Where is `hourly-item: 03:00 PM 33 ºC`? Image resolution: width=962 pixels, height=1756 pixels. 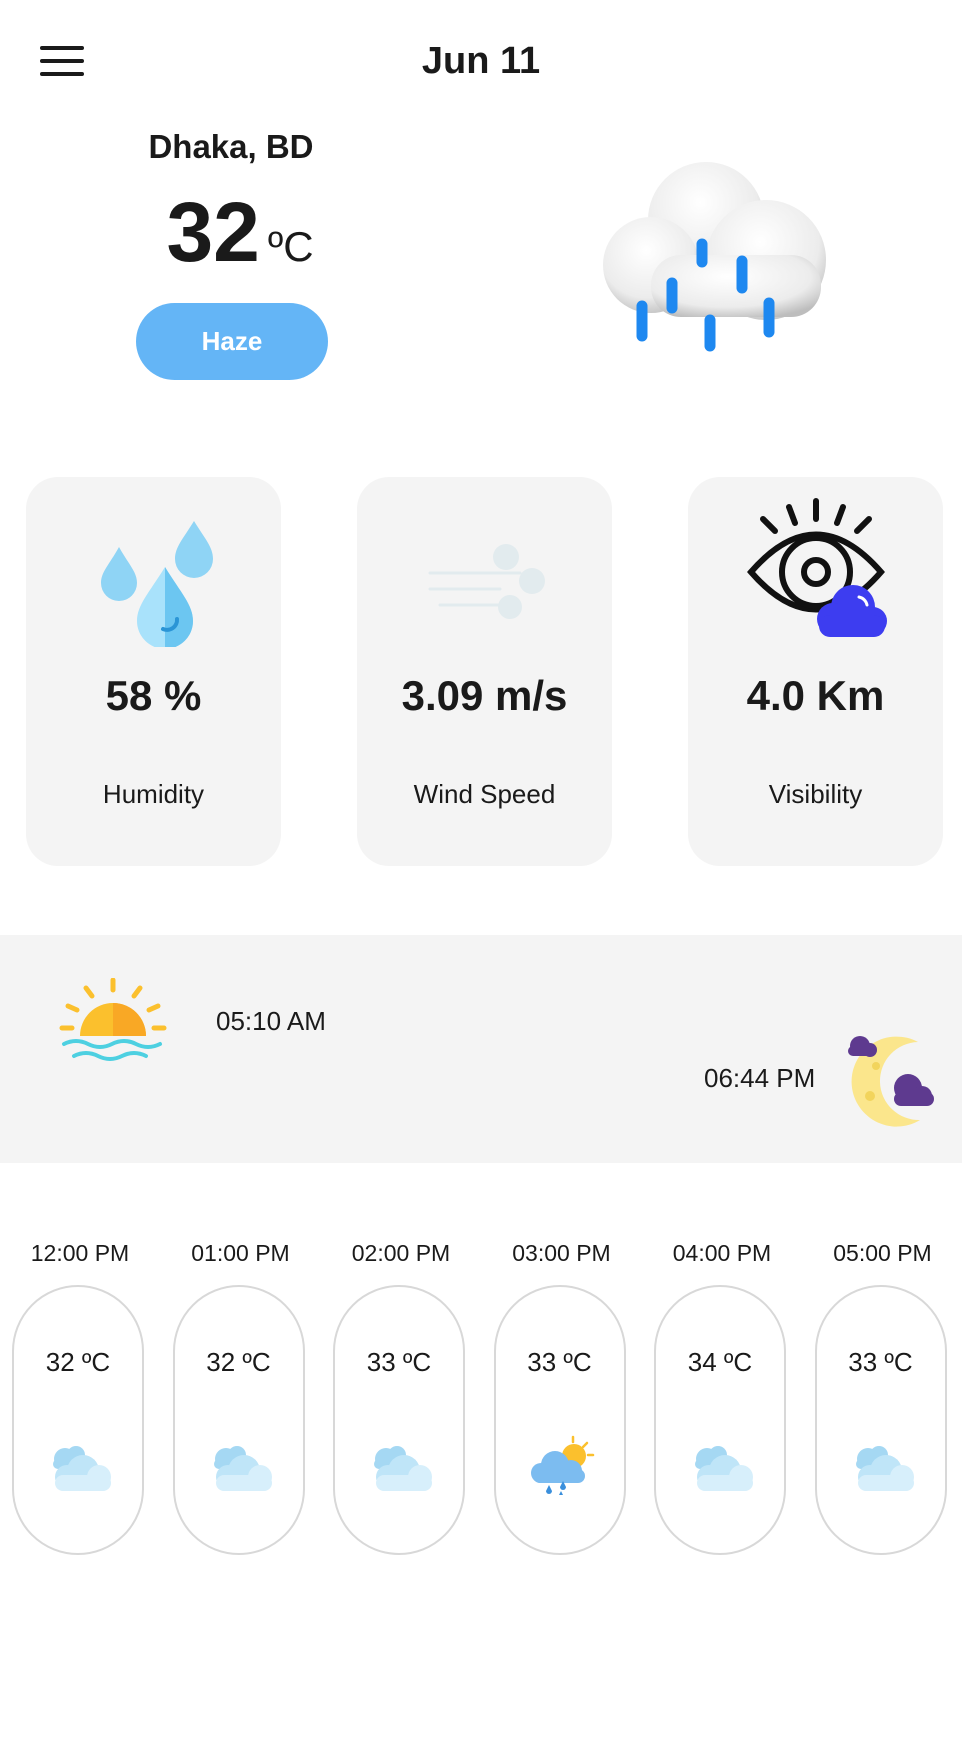
hourly-item: 03:00 PM 33 ºC is located at coordinates (561, 1397).